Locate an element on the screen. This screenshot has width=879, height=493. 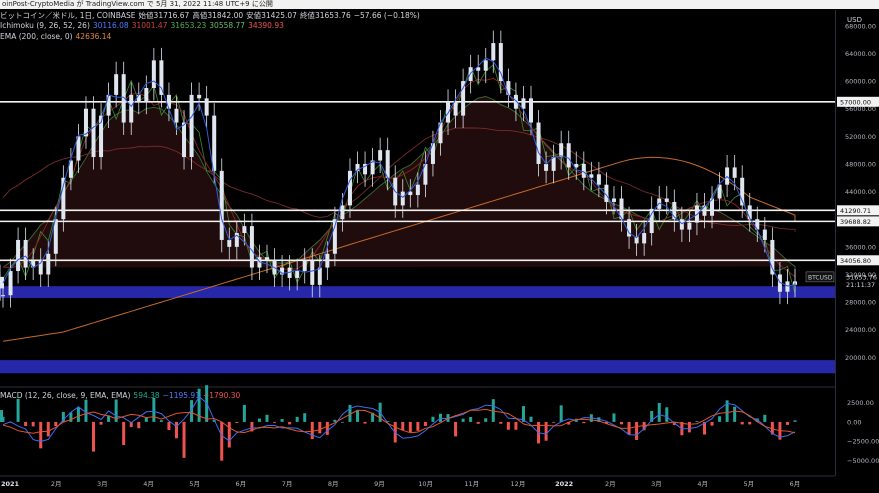
price-tick-0: 68000.00 is located at coordinates (860, 26).